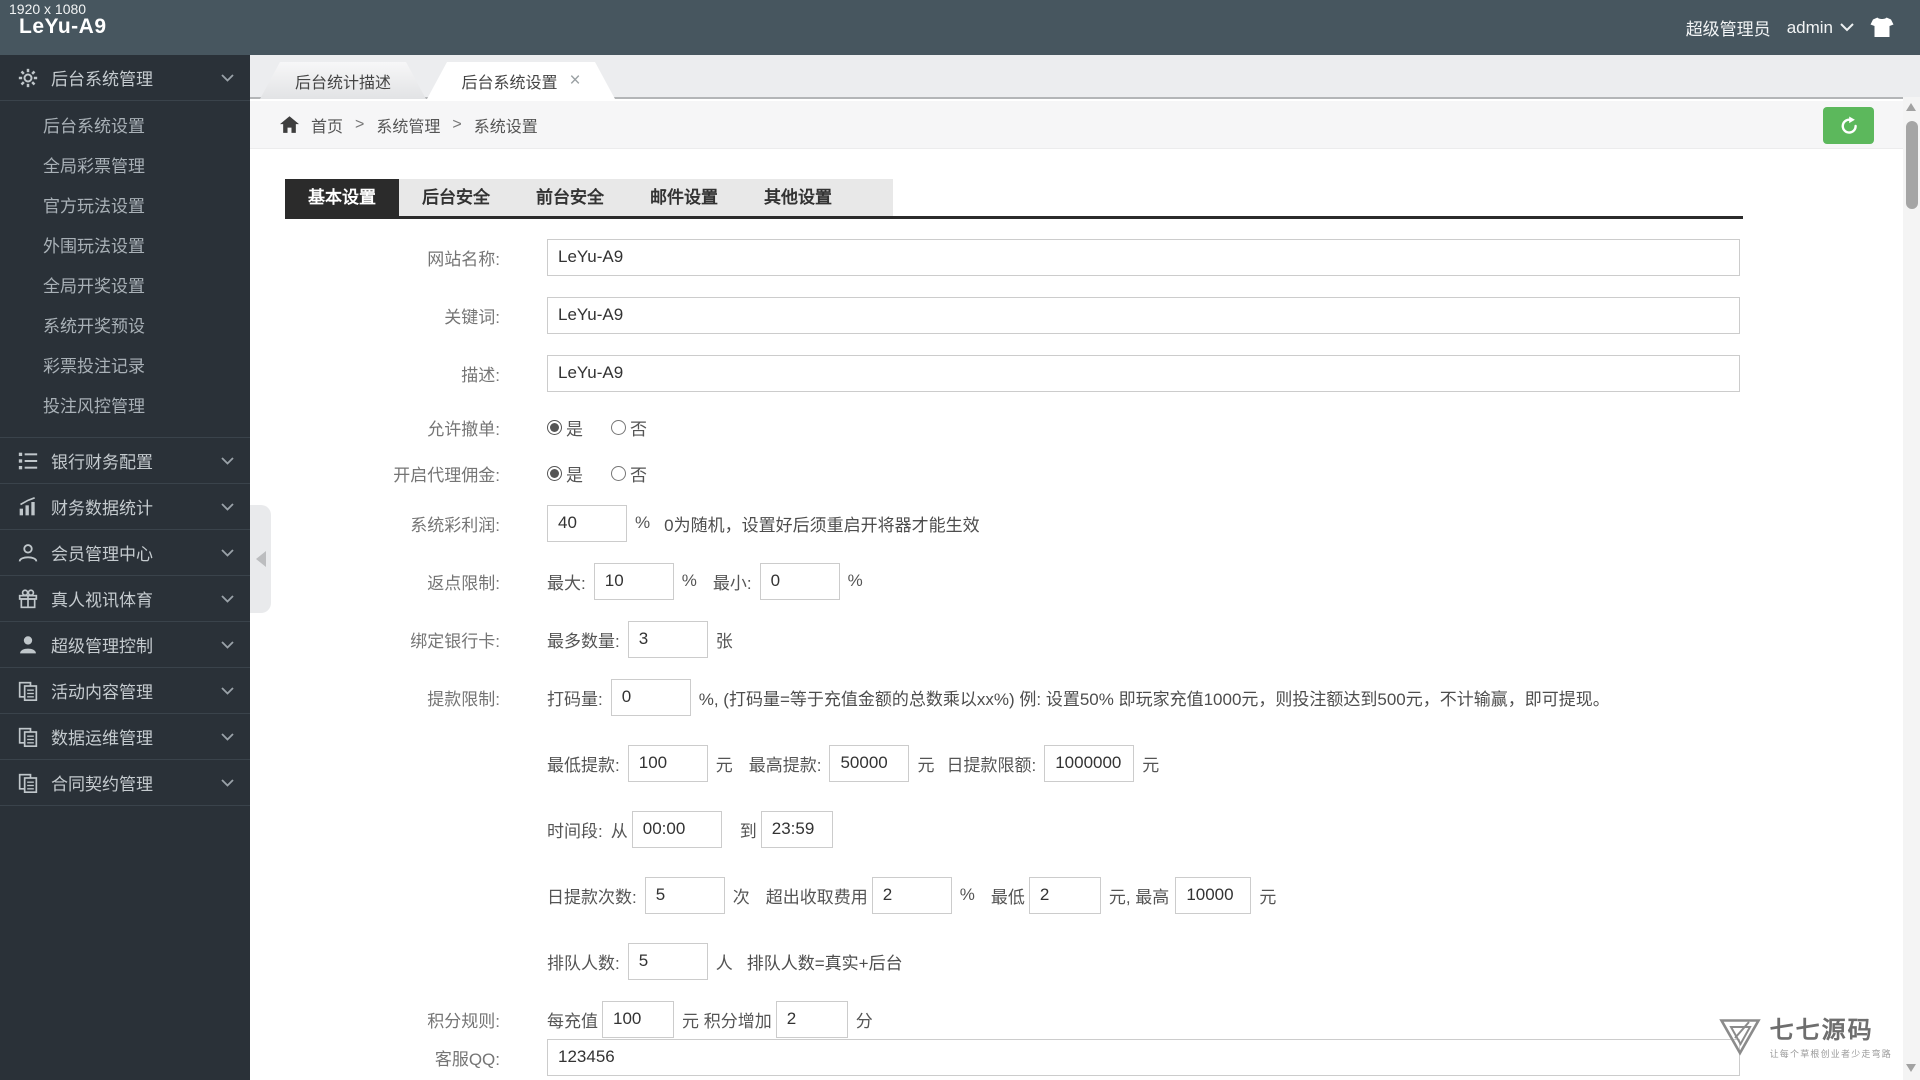  What do you see at coordinates (667, 639) in the screenshot?
I see `bank-card-qty-input` at bounding box center [667, 639].